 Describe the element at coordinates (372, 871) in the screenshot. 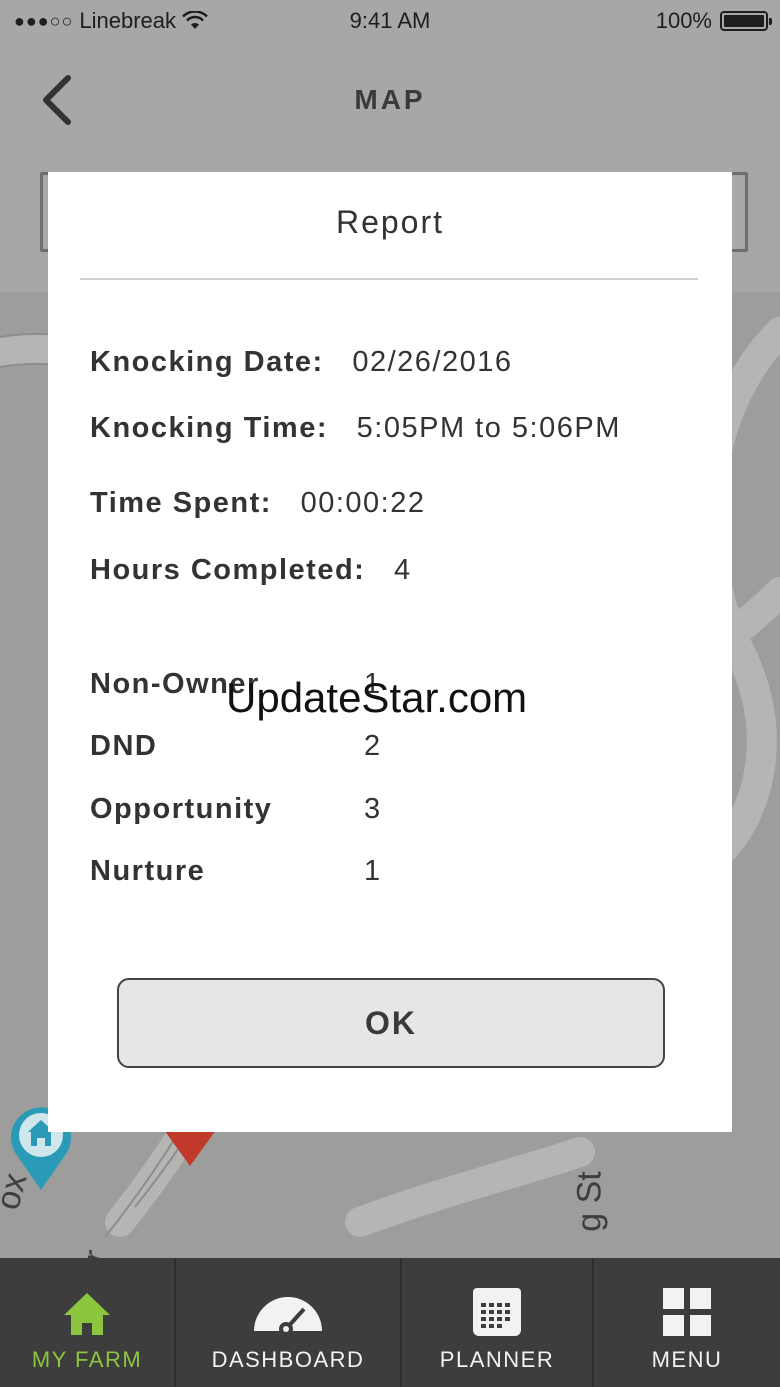

I see `category-value: 1` at that location.